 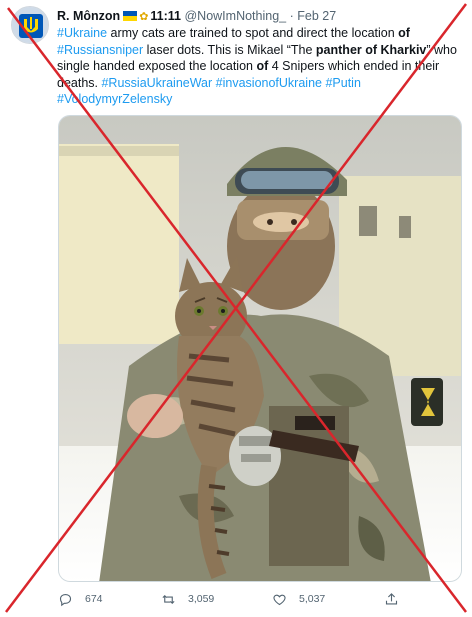 I want to click on share-icon, so click(x=391, y=598).